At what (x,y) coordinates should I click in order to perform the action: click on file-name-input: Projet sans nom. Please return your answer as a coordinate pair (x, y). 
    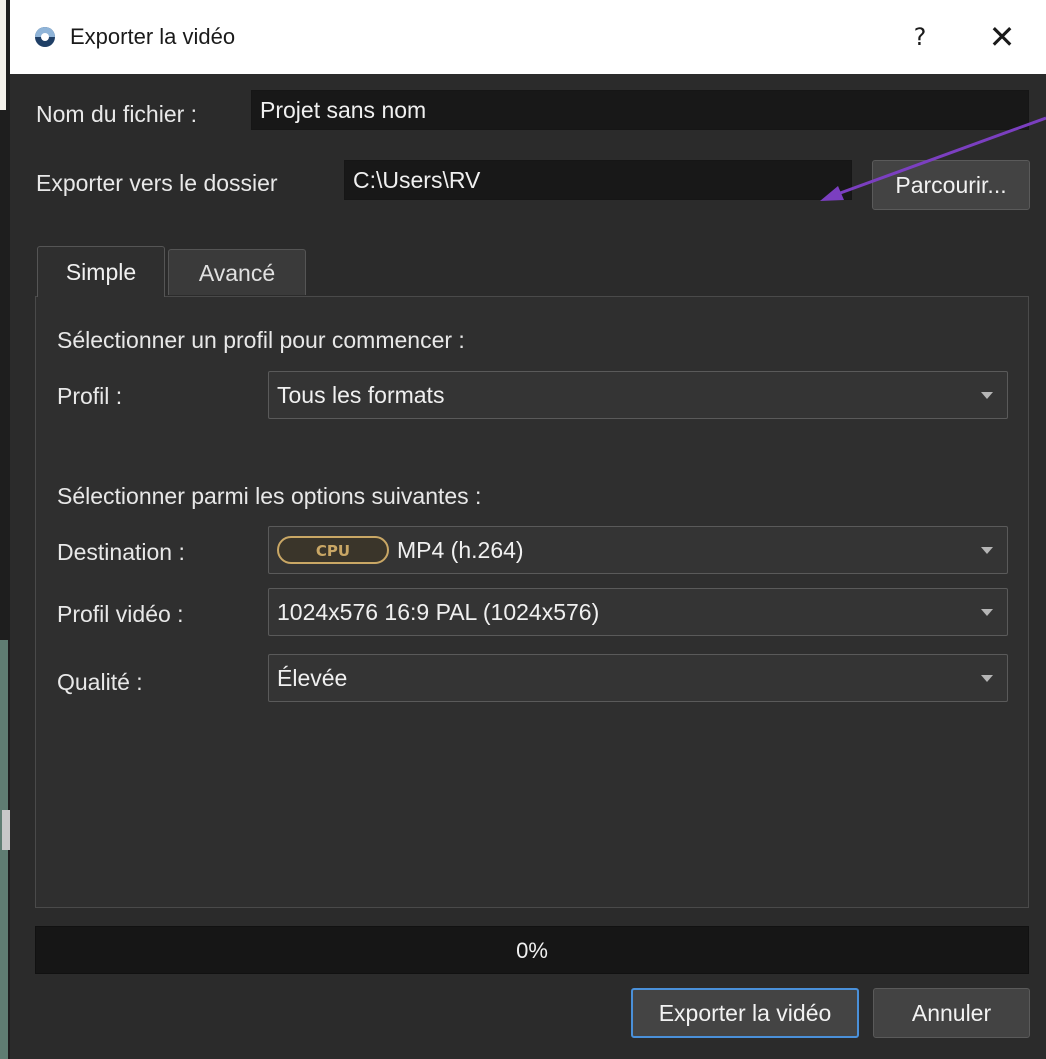
    Looking at the image, I should click on (640, 110).